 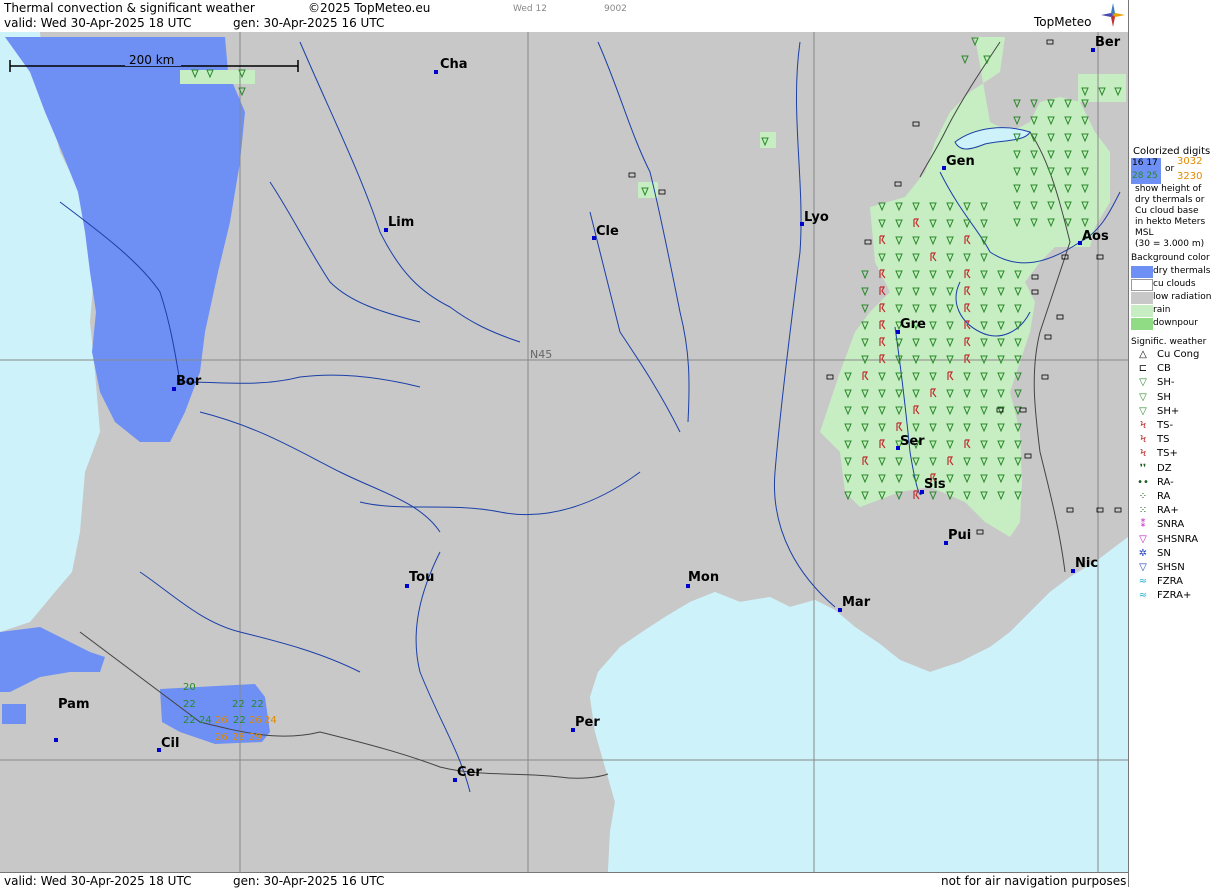 I want to click on legend-sig-label: SHSN, so click(x=1171, y=567).